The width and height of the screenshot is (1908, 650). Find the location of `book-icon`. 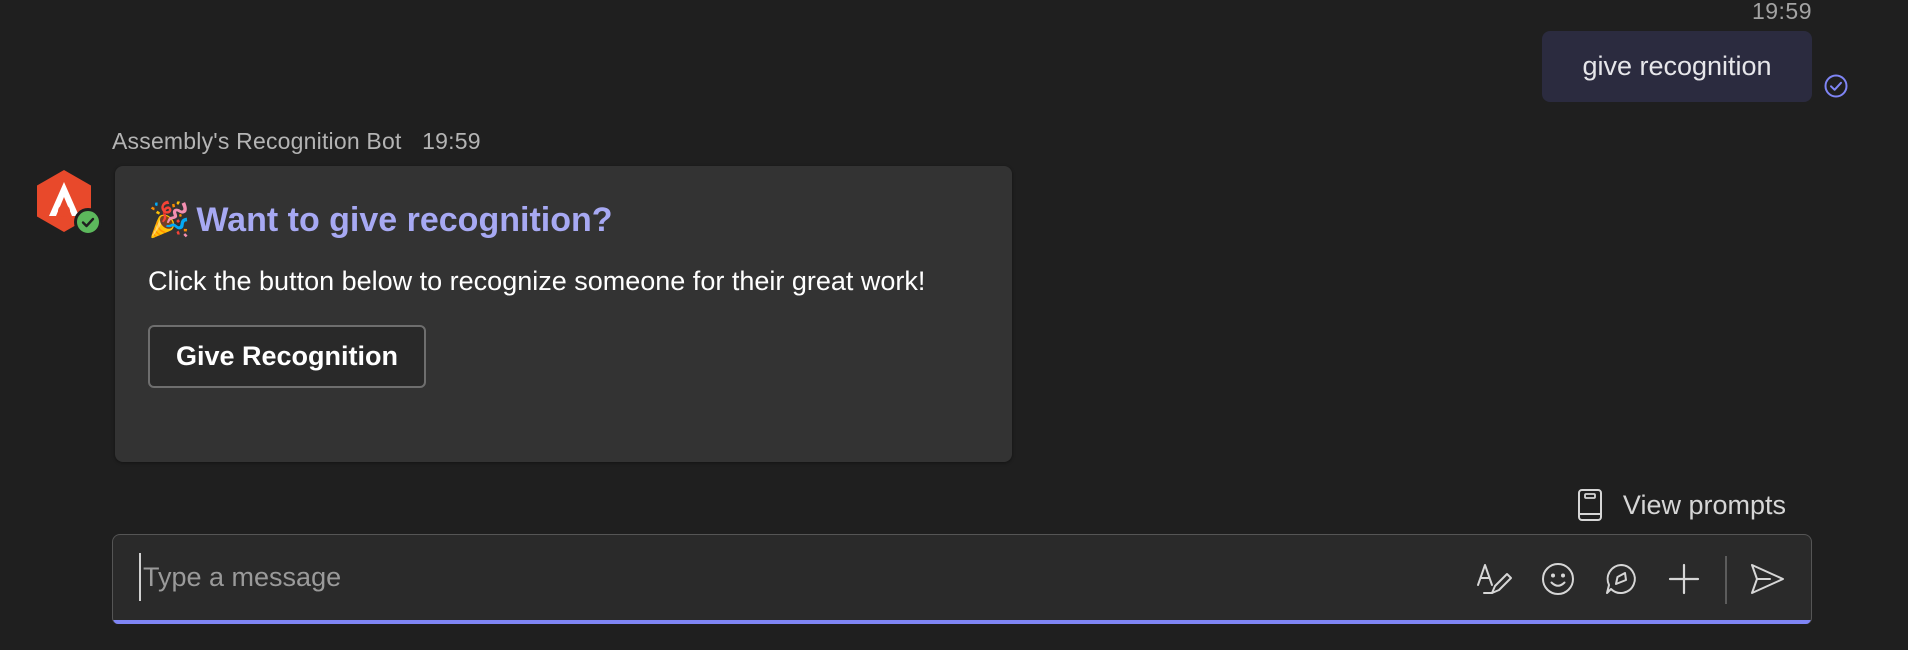

book-icon is located at coordinates (1589, 505).